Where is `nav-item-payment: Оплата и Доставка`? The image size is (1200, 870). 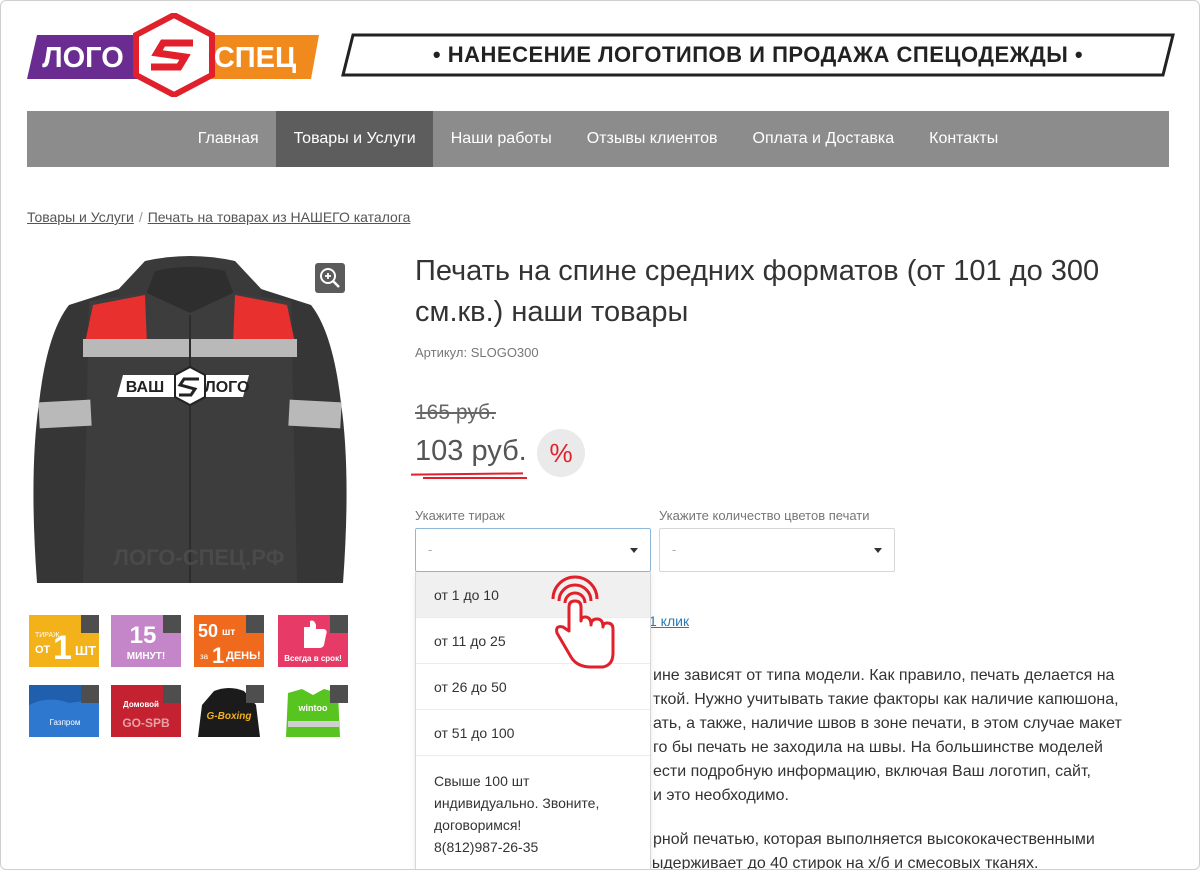 nav-item-payment: Оплата и Доставка is located at coordinates (823, 139).